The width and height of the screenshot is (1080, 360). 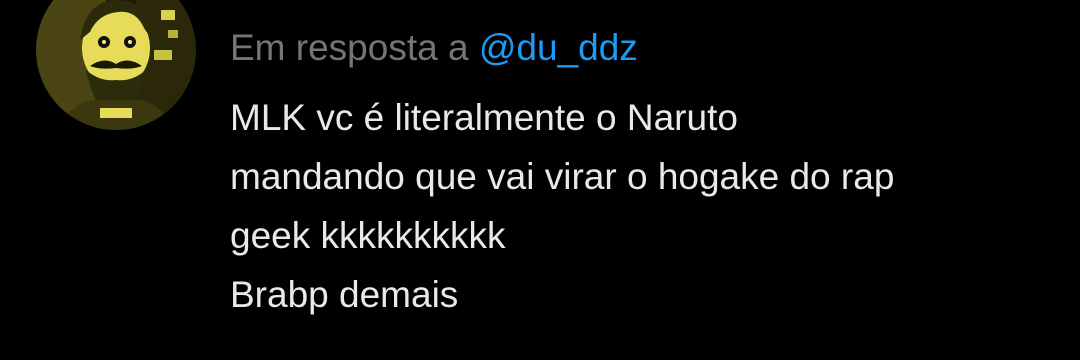 What do you see at coordinates (344, 294) in the screenshot?
I see `tweet-text-line: Brabp demais` at bounding box center [344, 294].